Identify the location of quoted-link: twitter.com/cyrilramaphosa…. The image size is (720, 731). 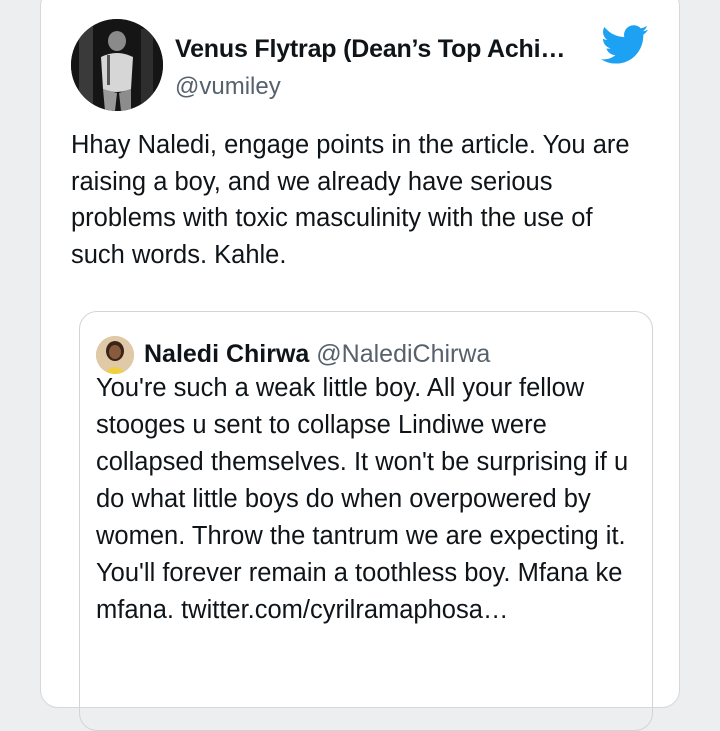
(344, 610).